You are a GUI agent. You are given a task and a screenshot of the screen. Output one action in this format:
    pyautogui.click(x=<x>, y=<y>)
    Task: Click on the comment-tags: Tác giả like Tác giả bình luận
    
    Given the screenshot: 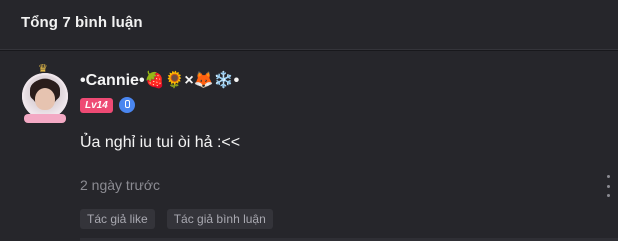 What is the action you would take?
    pyautogui.click(x=176, y=219)
    